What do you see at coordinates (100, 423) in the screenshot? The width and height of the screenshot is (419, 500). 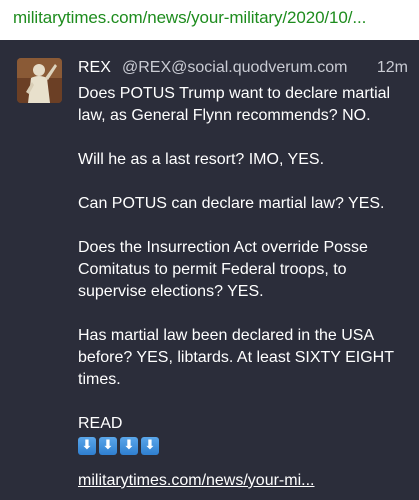 I see `read-label: READ` at bounding box center [100, 423].